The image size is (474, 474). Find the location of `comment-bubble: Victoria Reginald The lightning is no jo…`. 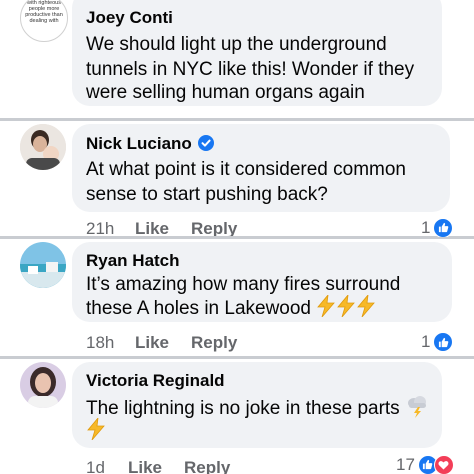

comment-bubble: Victoria Reginald The lightning is no jo… is located at coordinates (257, 405).